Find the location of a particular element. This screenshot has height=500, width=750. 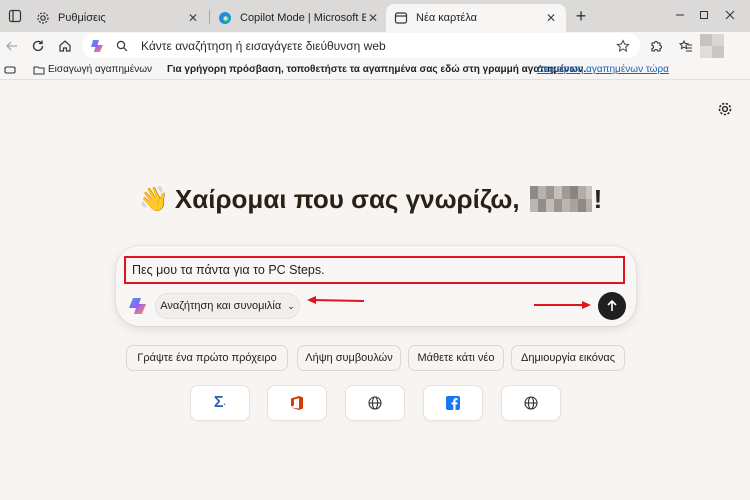

office-icon is located at coordinates (297, 403).